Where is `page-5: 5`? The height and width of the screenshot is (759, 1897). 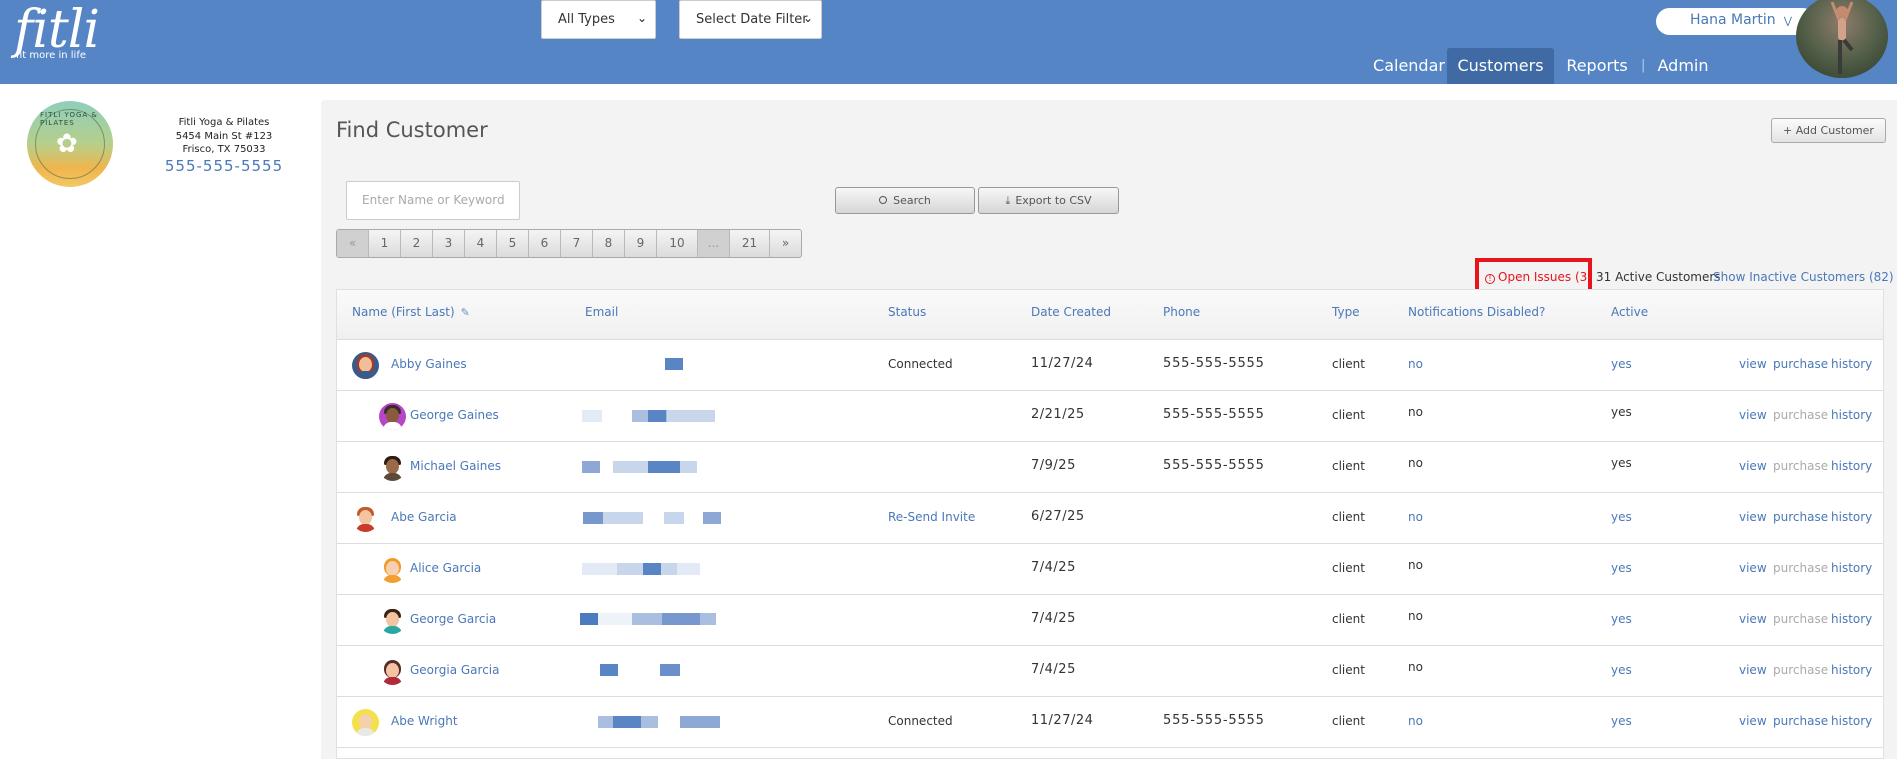
page-5: 5 is located at coordinates (513, 243).